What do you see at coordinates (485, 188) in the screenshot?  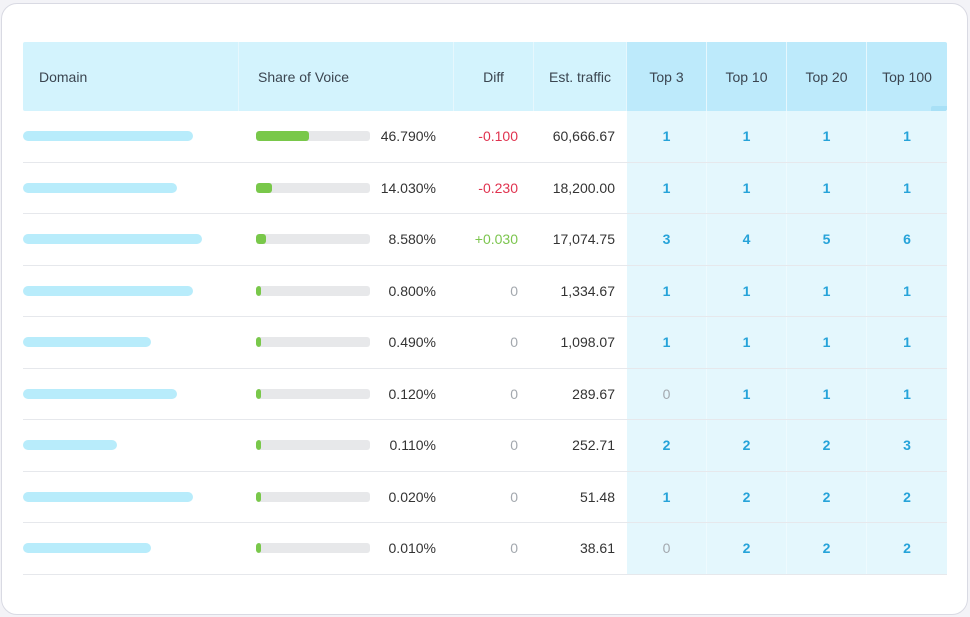 I see `table-row: 14.030% -0.230 18,200.00 1 1 1 1` at bounding box center [485, 188].